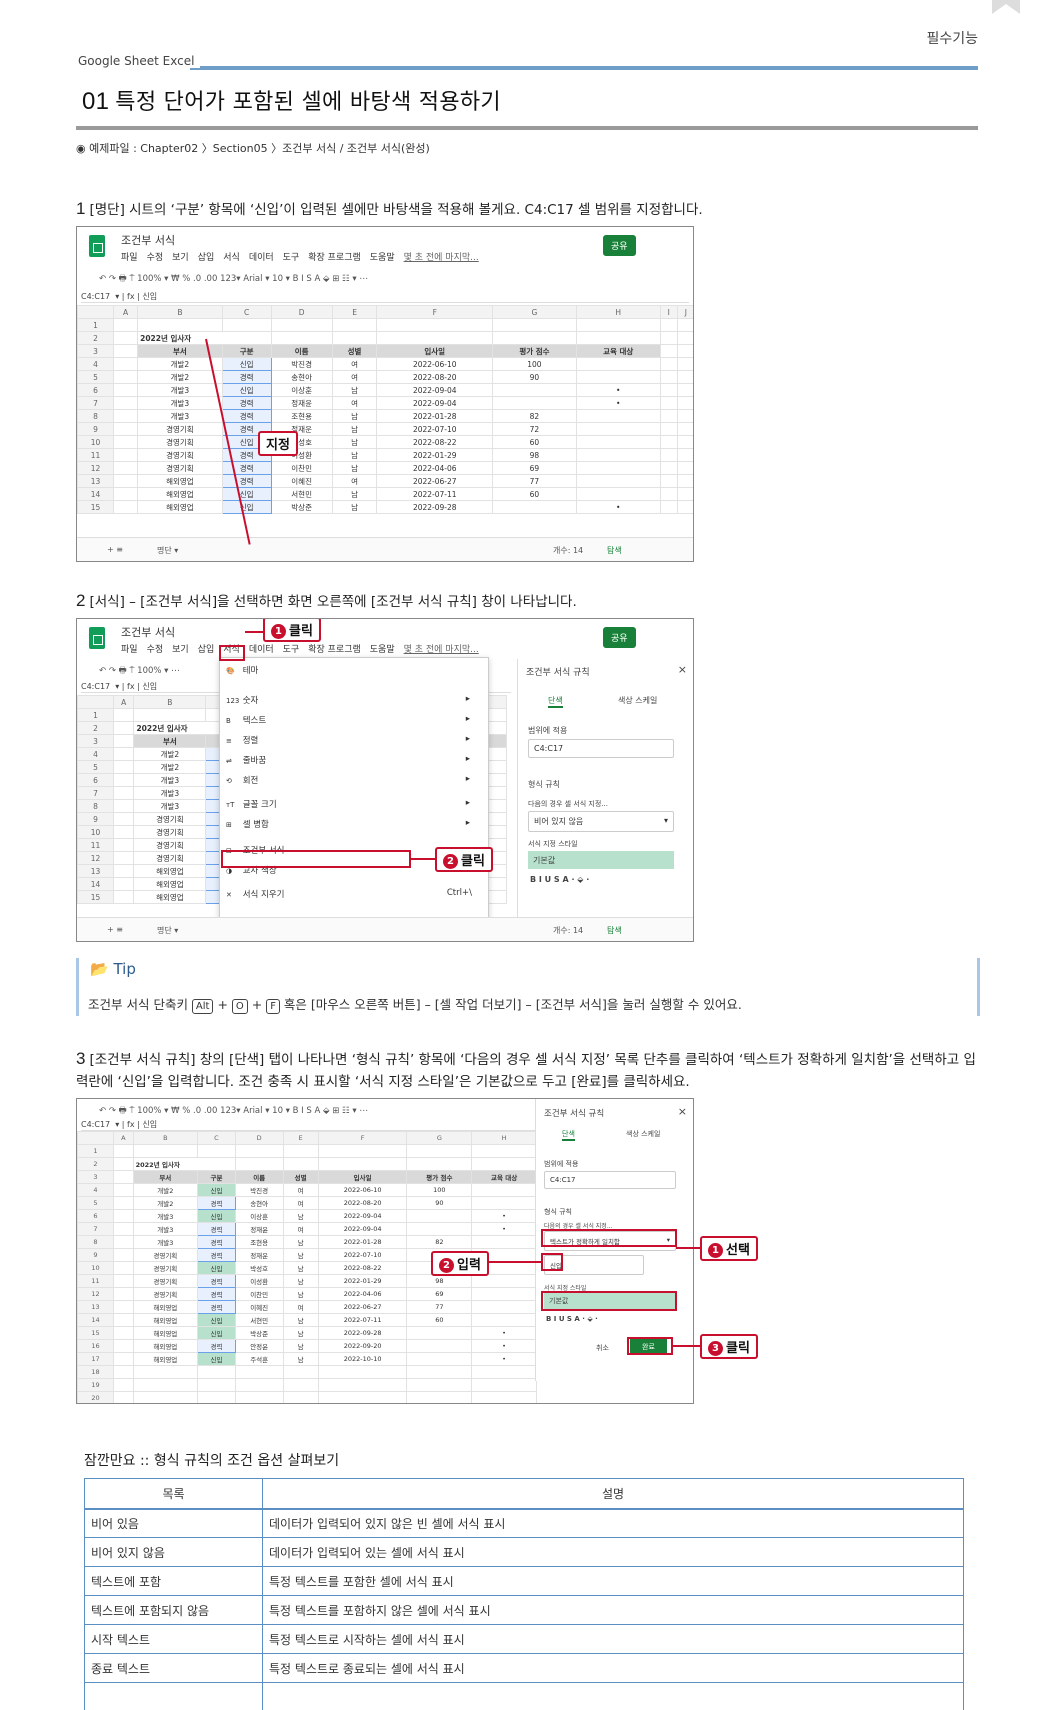 The height and width of the screenshot is (1710, 1042). I want to click on menu-item: 보기, so click(180, 258).